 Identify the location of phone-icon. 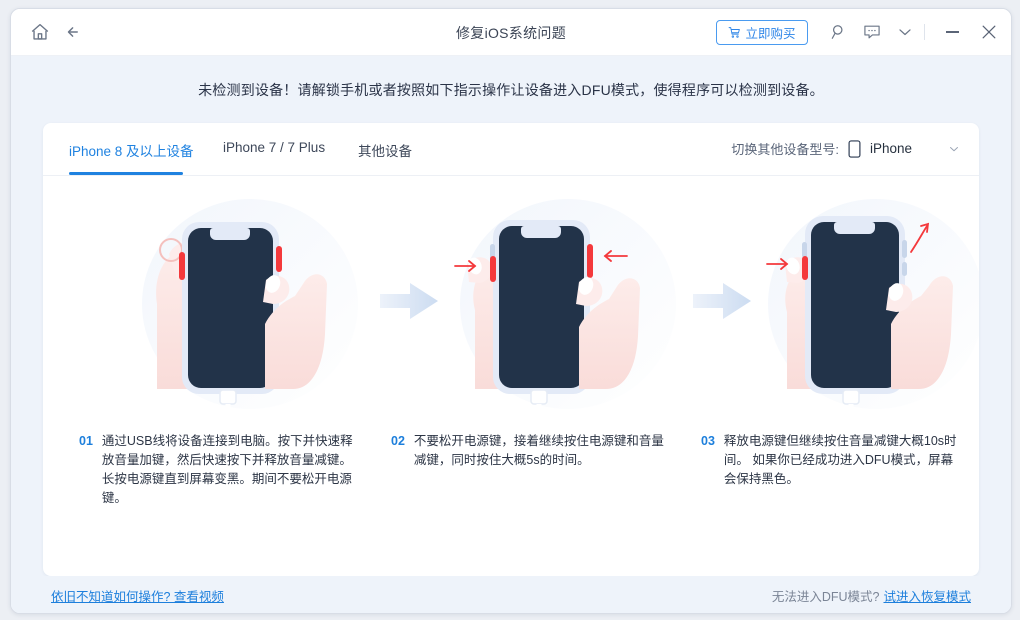
(854, 148).